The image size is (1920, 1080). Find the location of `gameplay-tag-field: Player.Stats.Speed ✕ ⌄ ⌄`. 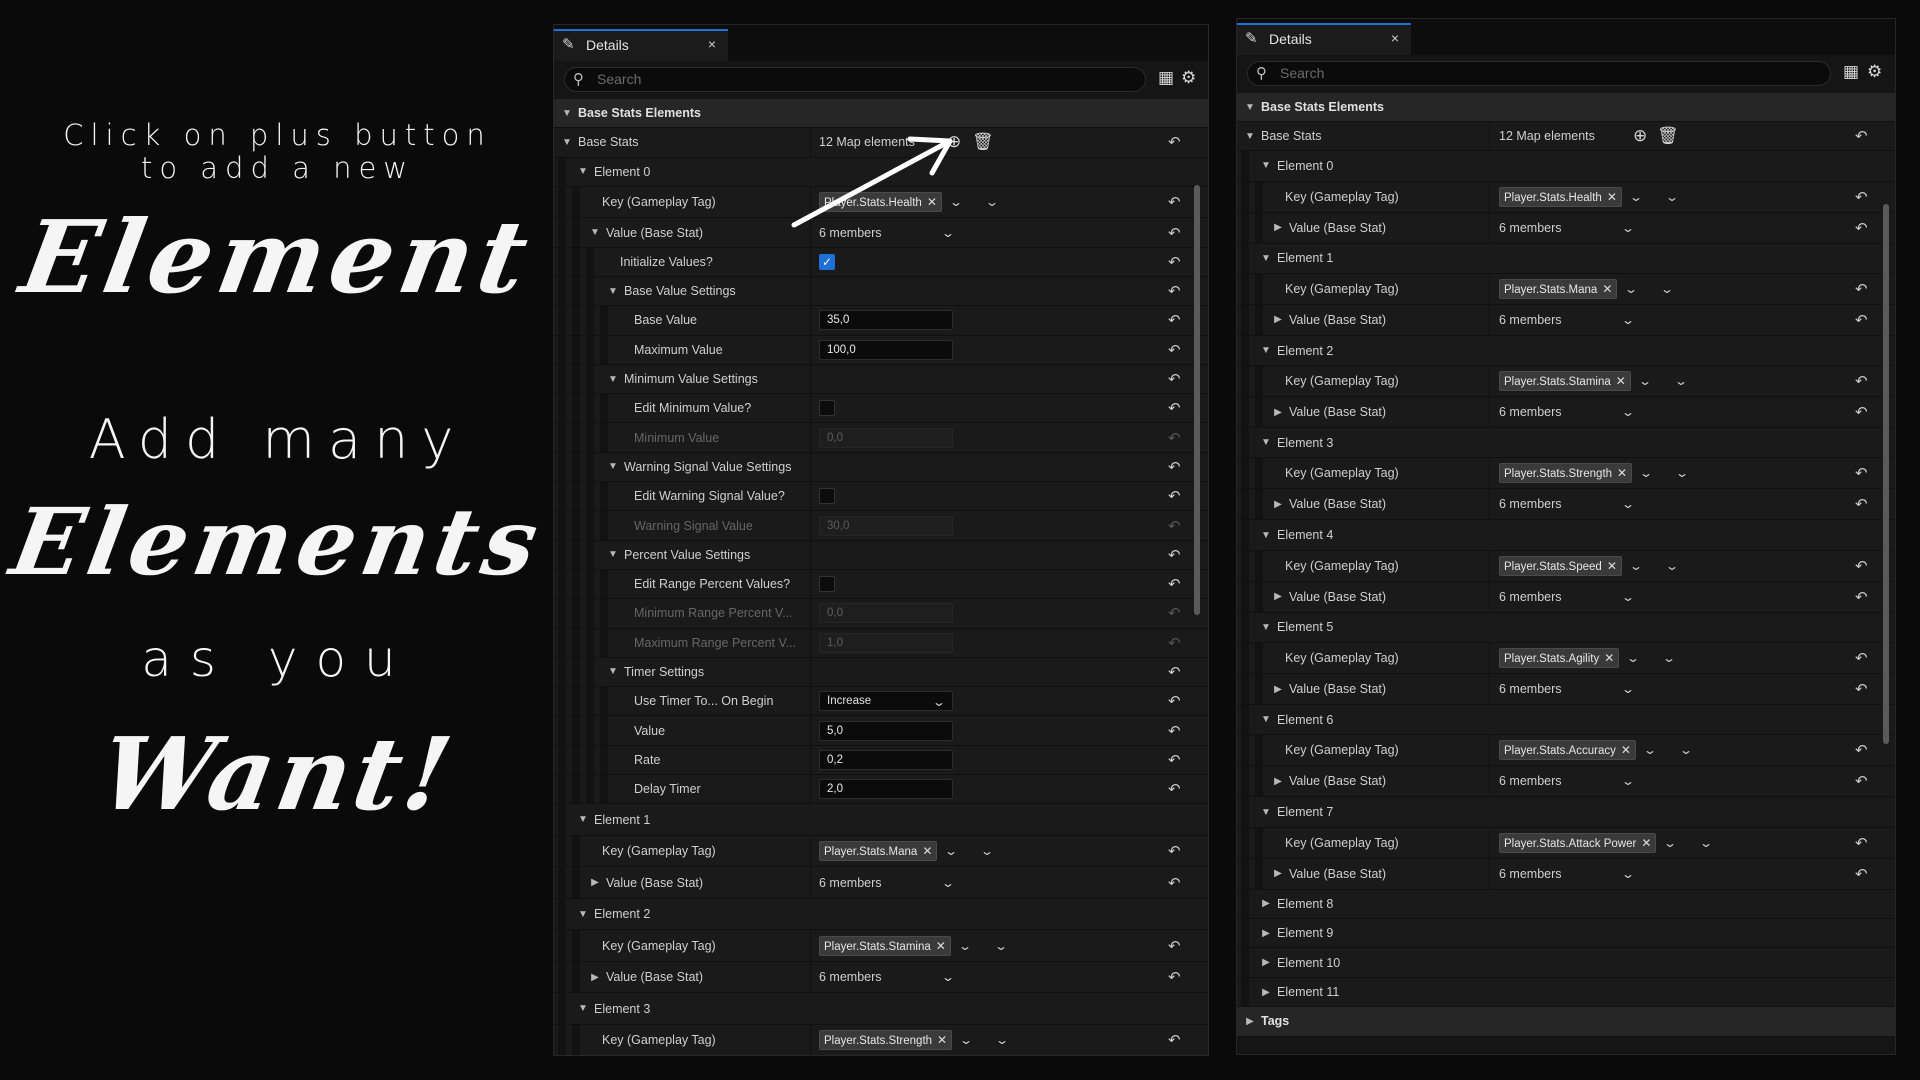

gameplay-tag-field: Player.Stats.Speed ✕ ⌄ ⌄ is located at coordinates (1589, 565).